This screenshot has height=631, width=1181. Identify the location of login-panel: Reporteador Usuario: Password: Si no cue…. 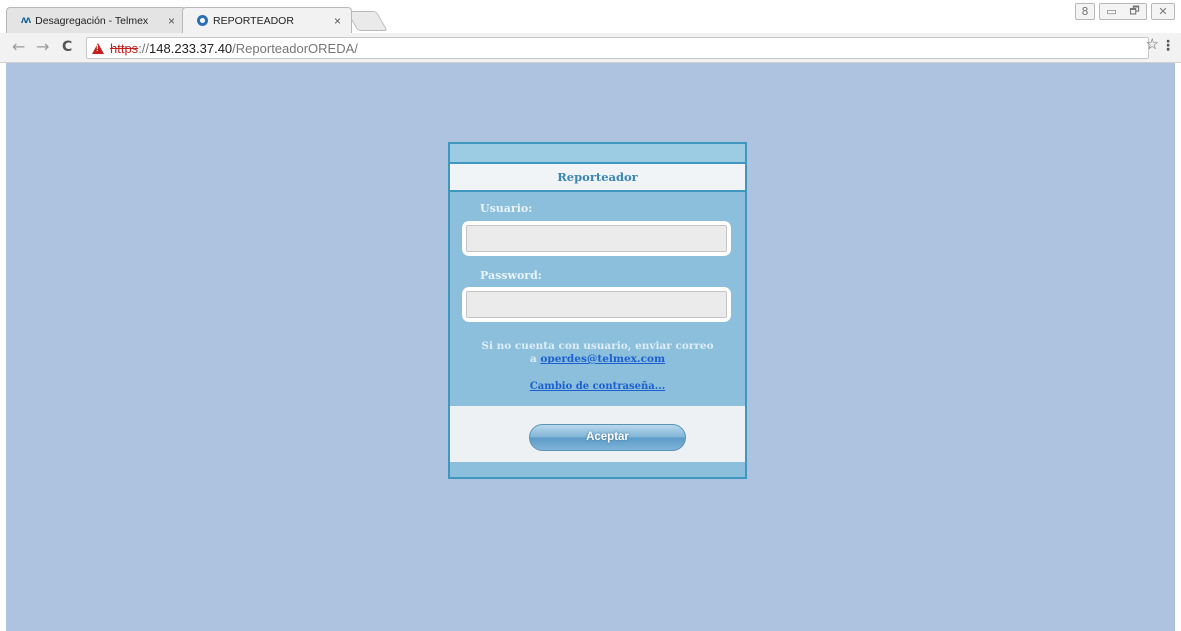
(597, 310).